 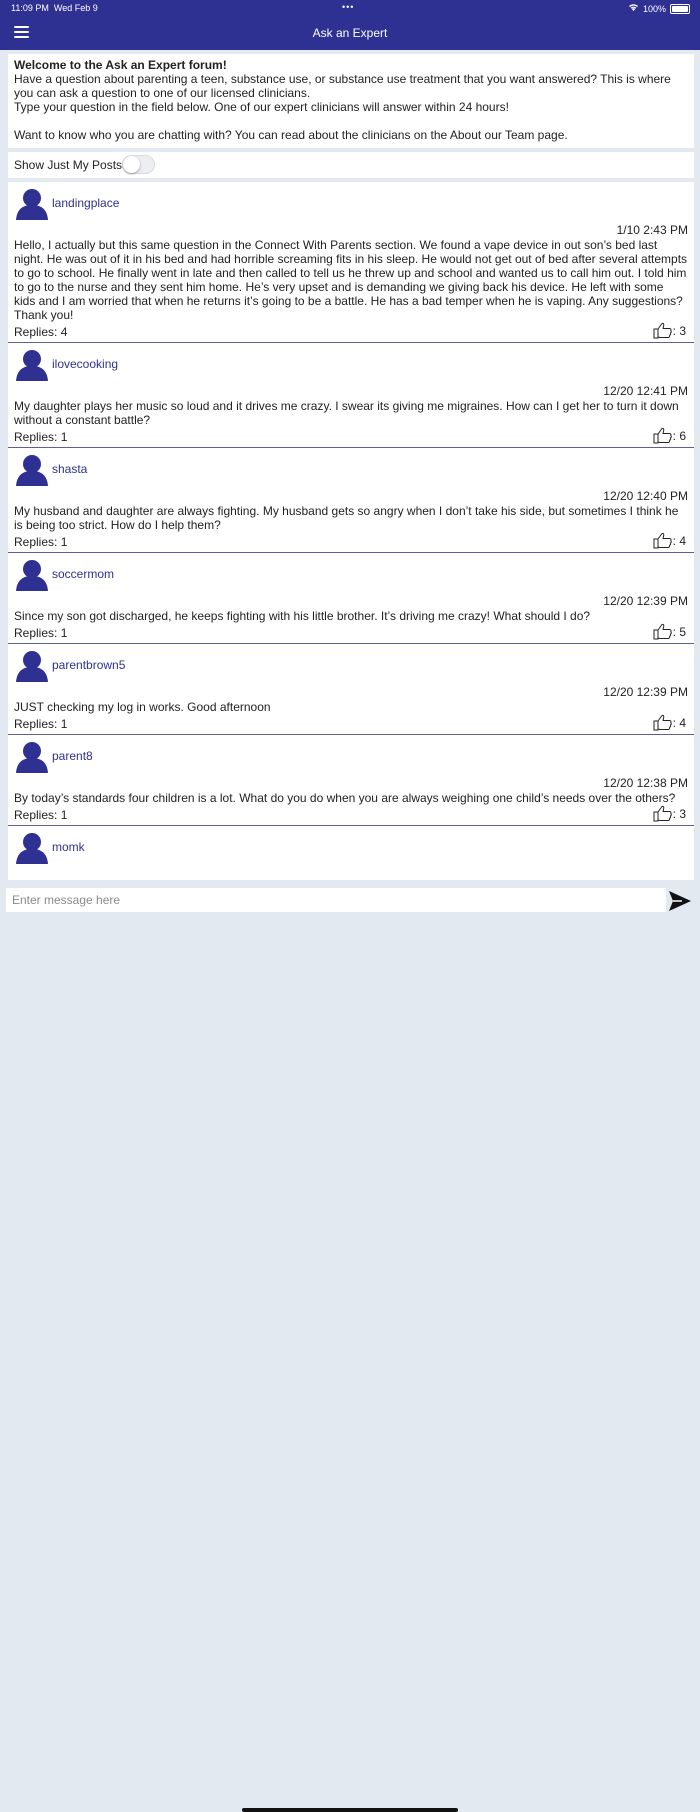 I want to click on status-time: 11:09 PM Wed Feb 9, so click(x=54, y=8).